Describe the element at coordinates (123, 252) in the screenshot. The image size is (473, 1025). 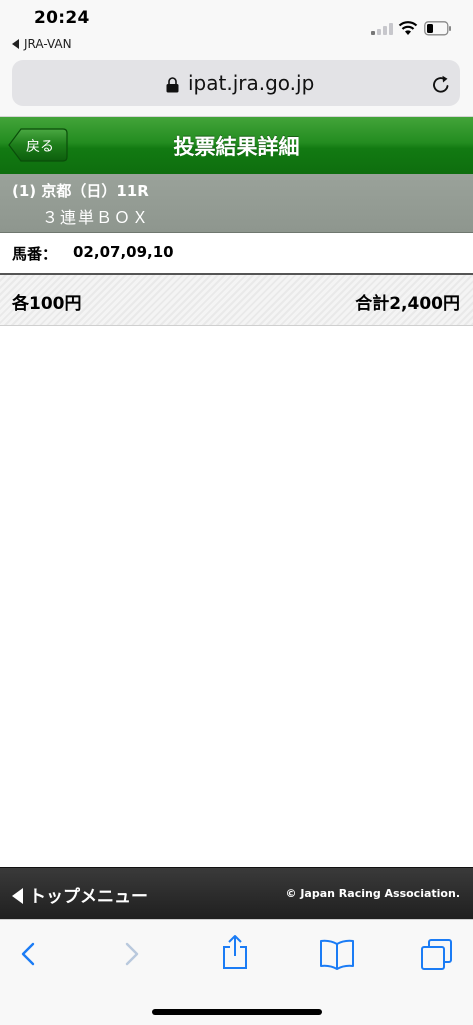
I see `horse-numbers-value: 02,07,09,10` at that location.